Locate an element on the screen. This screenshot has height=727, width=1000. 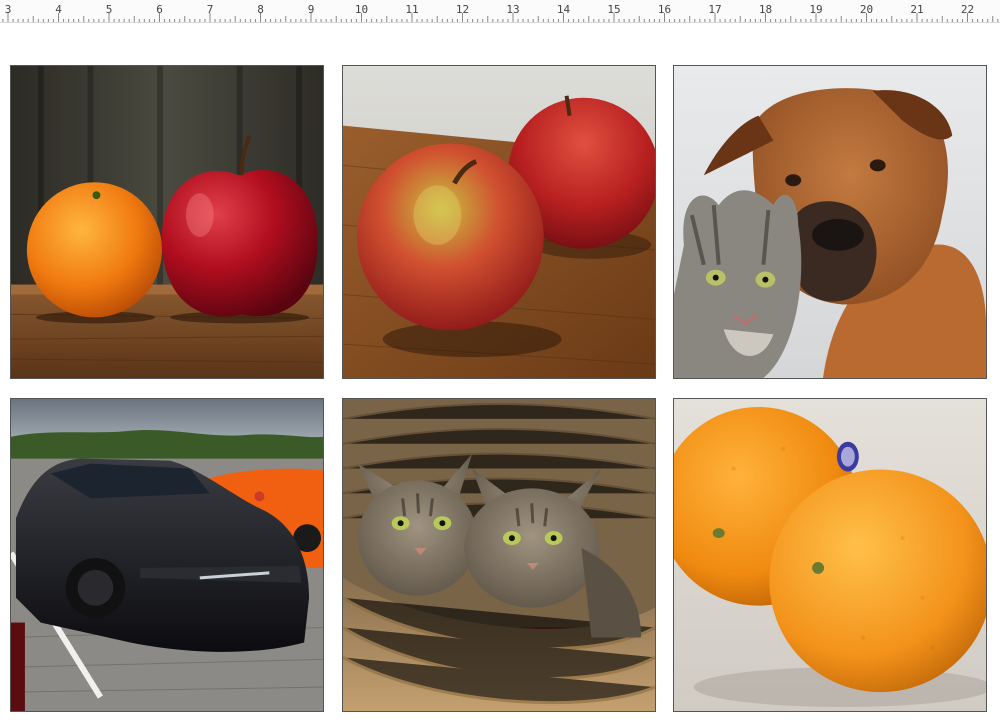
ruler-number: 13 is located at coordinates (513, 9).